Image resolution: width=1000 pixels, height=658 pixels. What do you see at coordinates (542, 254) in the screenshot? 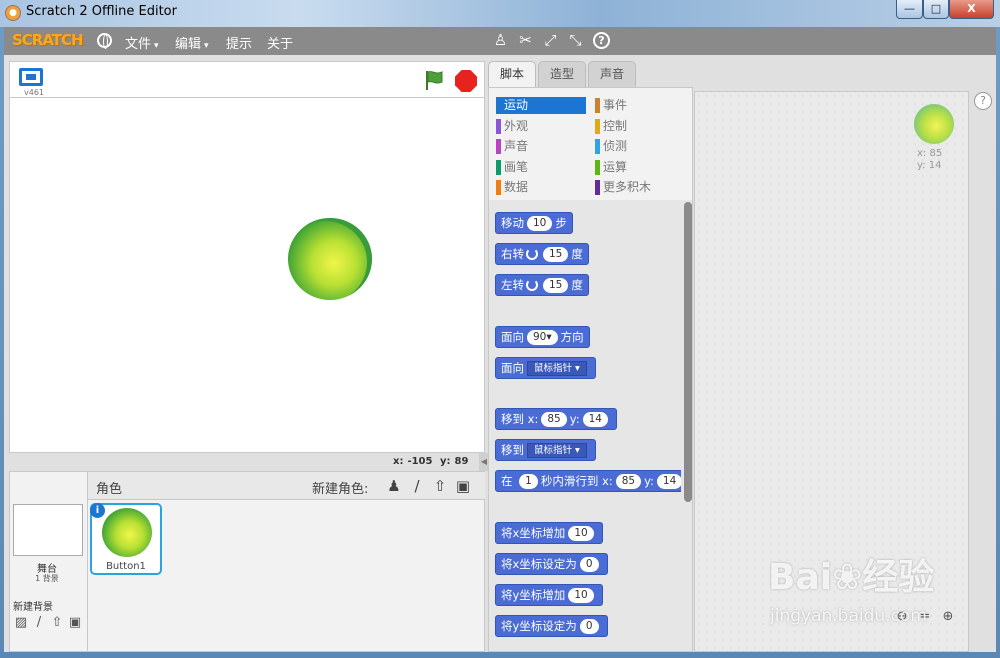
I see `block-turn-right: 右转 15 度` at bounding box center [542, 254].